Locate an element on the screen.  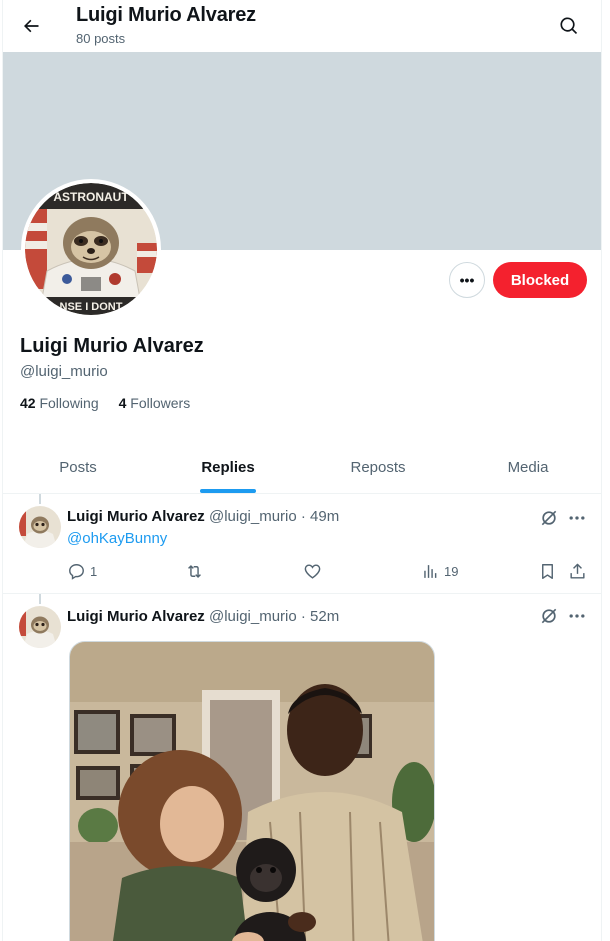
tab-replies: Replies is located at coordinates (228, 467).